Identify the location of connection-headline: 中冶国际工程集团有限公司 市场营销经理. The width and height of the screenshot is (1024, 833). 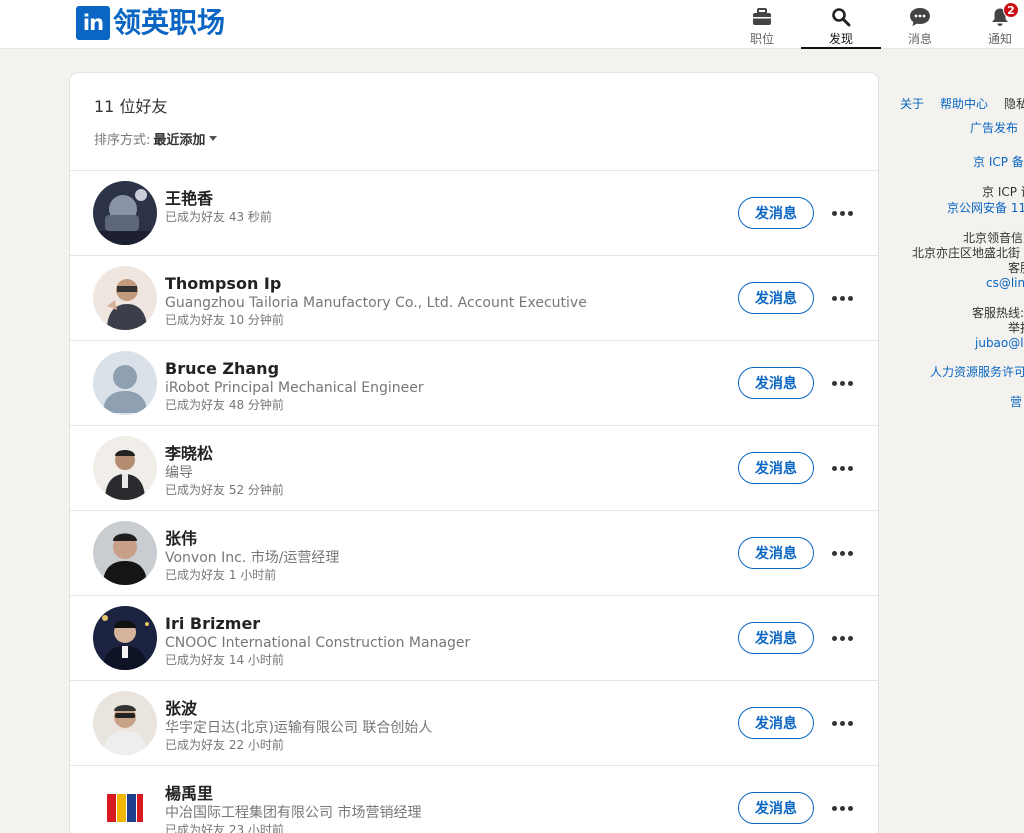
(293, 813).